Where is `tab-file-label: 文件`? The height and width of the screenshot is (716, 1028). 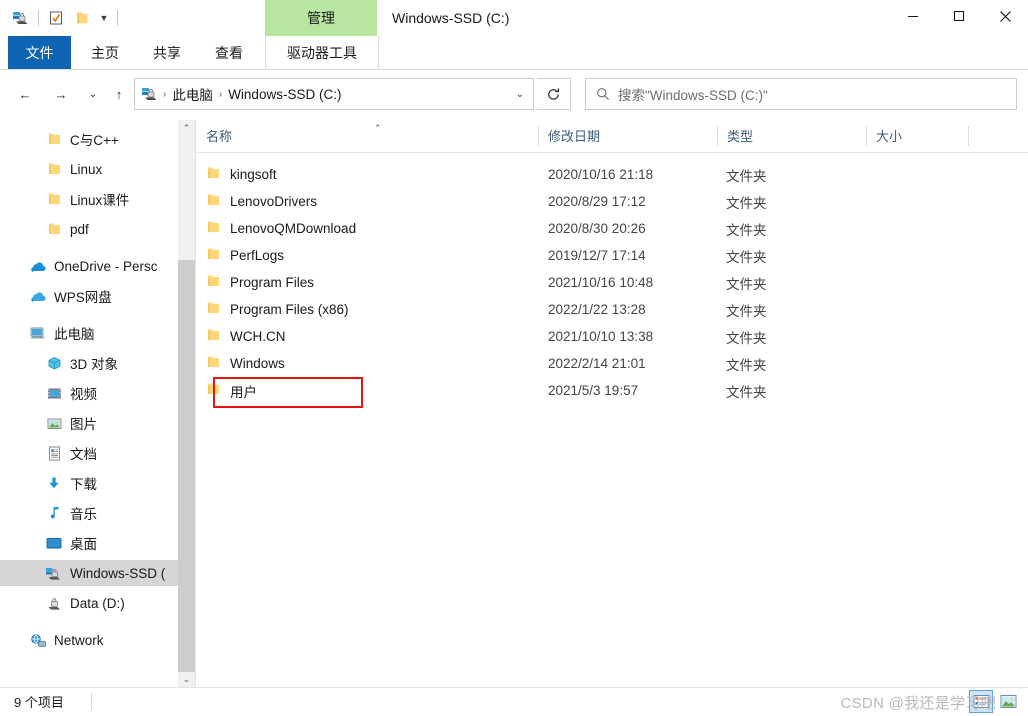
tab-file-label: 文件 is located at coordinates (39, 52).